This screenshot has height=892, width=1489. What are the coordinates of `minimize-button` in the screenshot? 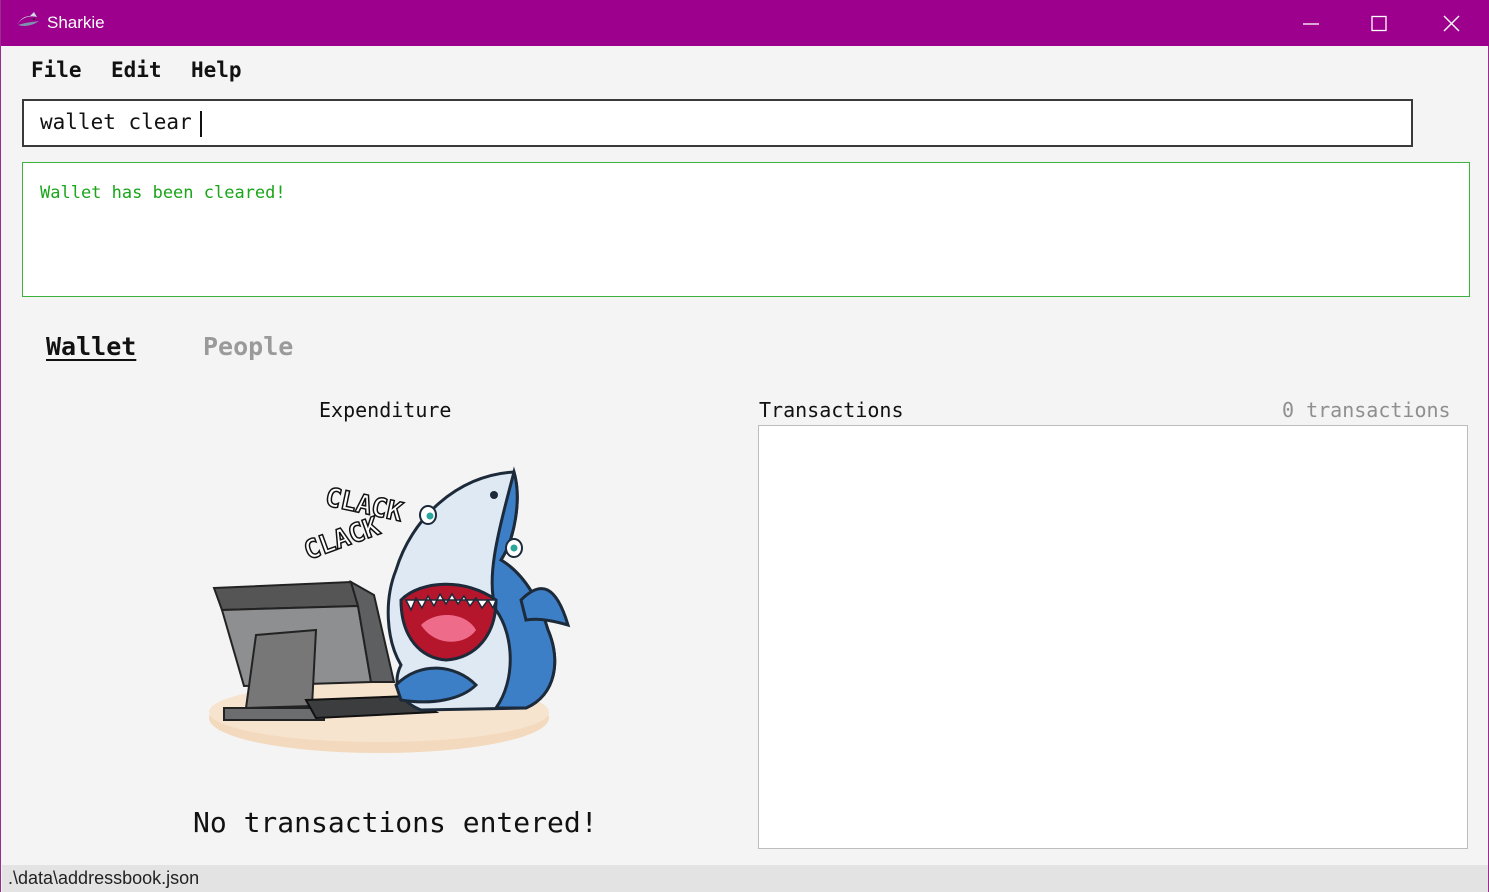 It's located at (1311, 23).